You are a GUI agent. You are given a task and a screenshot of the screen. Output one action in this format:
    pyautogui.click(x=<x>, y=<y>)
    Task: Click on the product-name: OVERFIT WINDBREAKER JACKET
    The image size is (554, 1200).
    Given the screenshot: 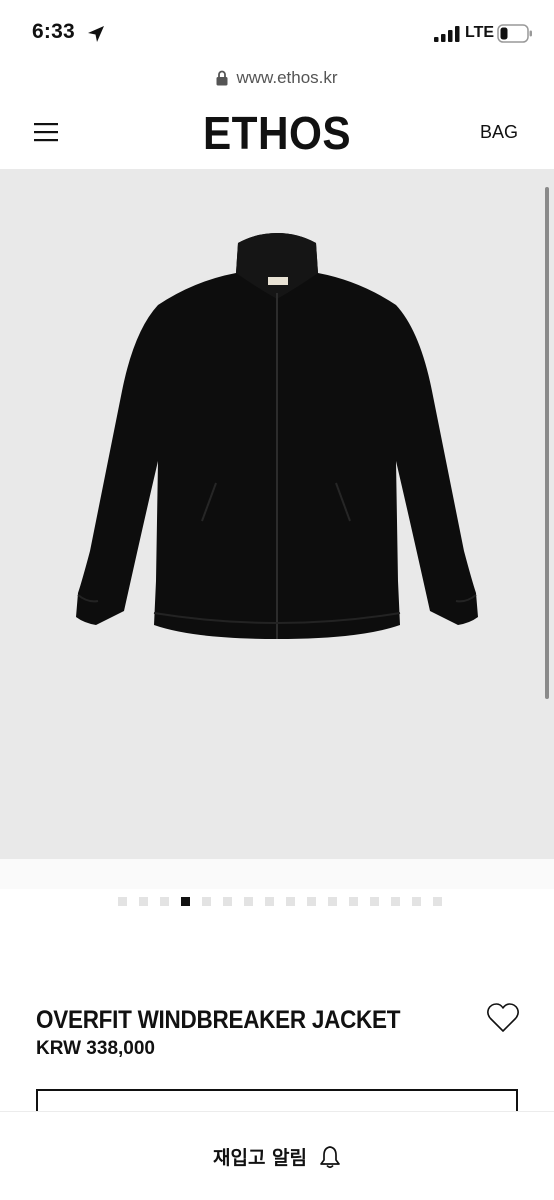 What is the action you would take?
    pyautogui.click(x=218, y=1020)
    